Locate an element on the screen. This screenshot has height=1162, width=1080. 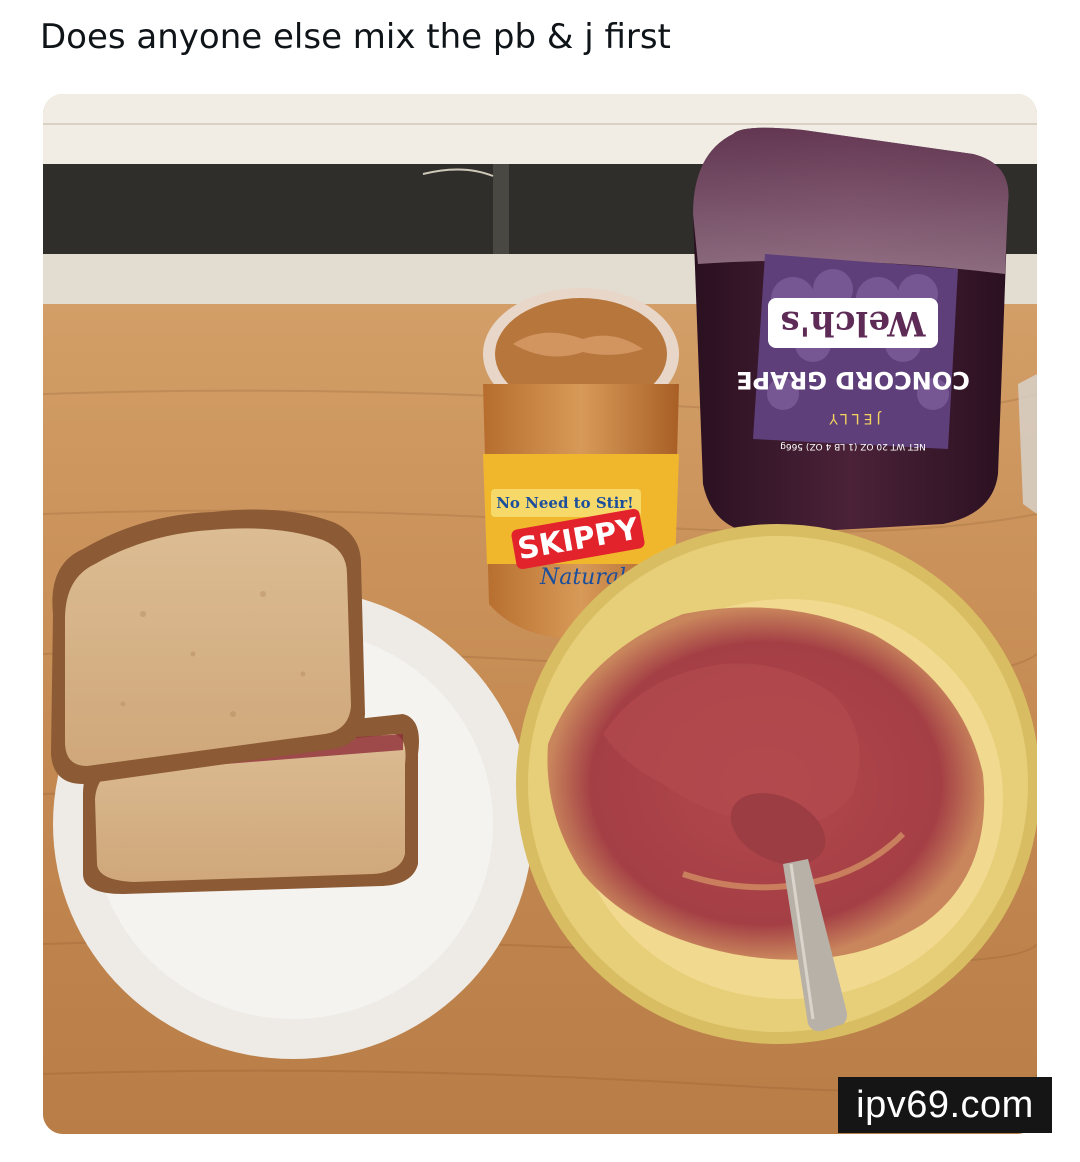
jelly-weight: NET WT 20 OZ (1 LB 4 OZ) 566g is located at coordinates (853, 446).